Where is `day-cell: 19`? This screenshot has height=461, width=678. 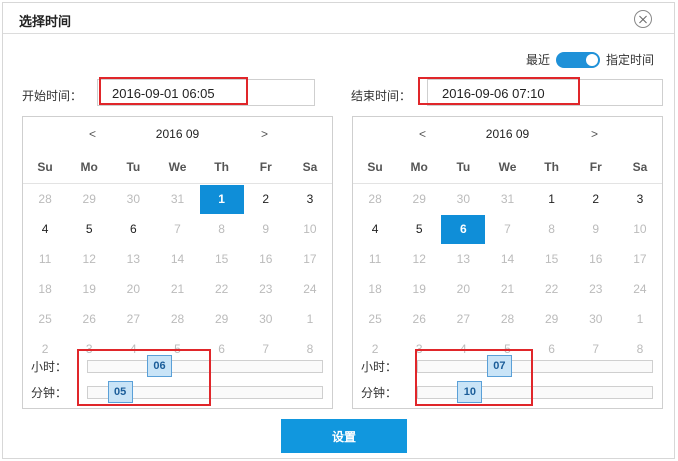
day-cell: 19 is located at coordinates (89, 289).